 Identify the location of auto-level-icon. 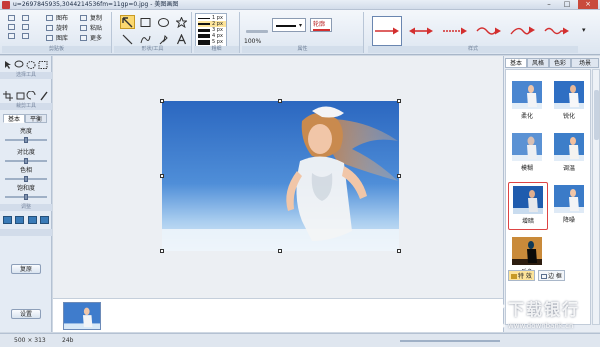
(44, 220).